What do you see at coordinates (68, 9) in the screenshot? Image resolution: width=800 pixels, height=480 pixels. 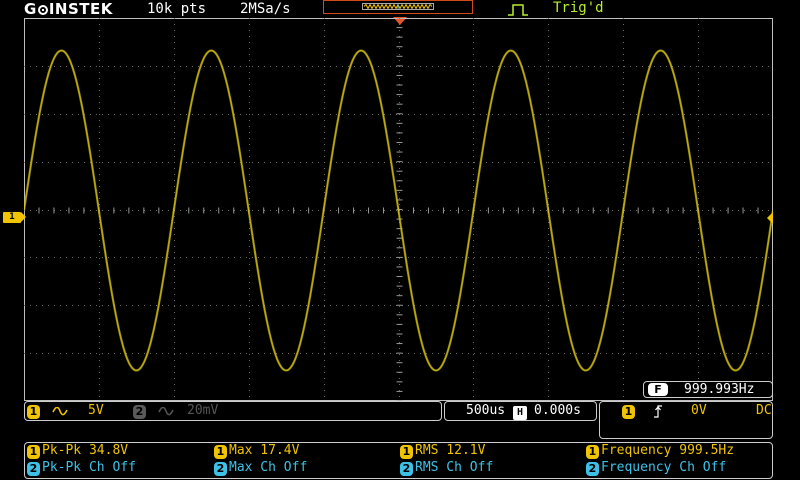 I see `brand-logo: G INSTEK` at bounding box center [68, 9].